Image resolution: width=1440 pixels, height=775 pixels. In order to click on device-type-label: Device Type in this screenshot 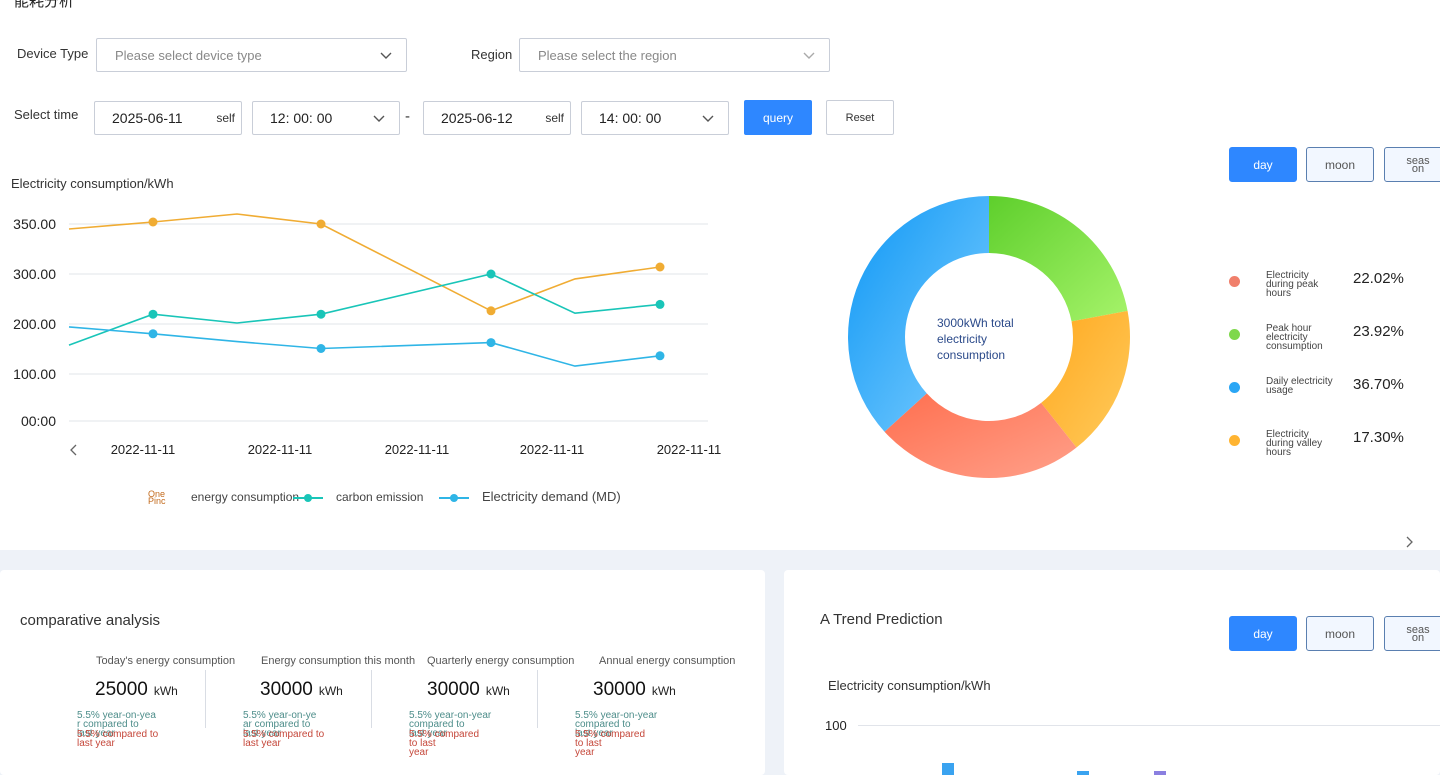, I will do `click(53, 53)`.